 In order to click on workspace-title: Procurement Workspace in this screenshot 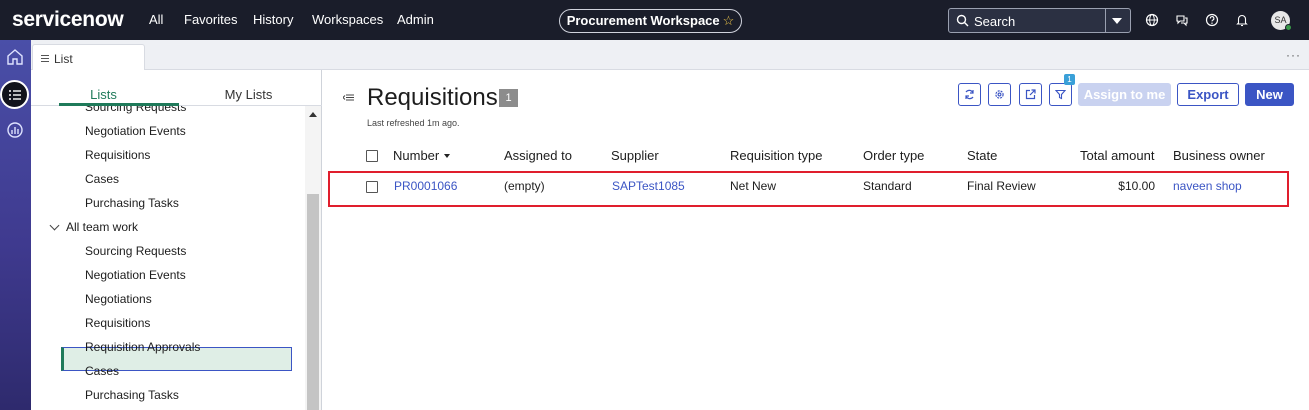, I will do `click(643, 20)`.